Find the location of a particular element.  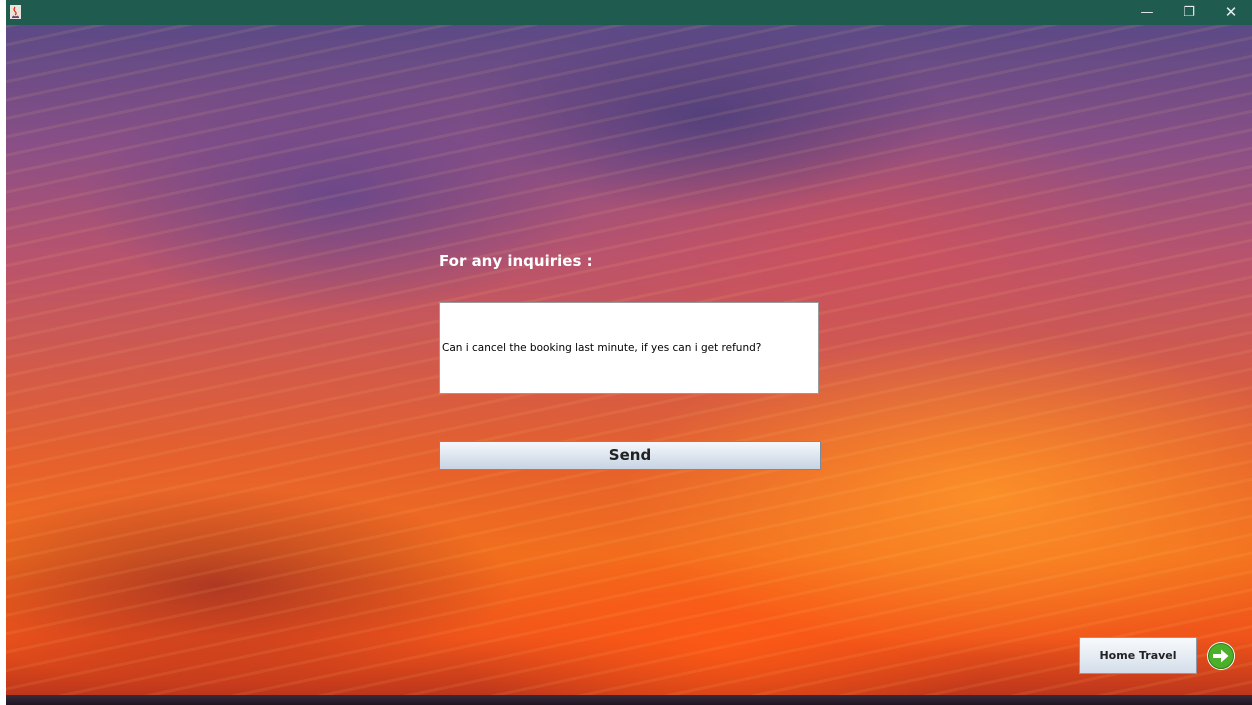

close-button: ✕ is located at coordinates (1231, 12).